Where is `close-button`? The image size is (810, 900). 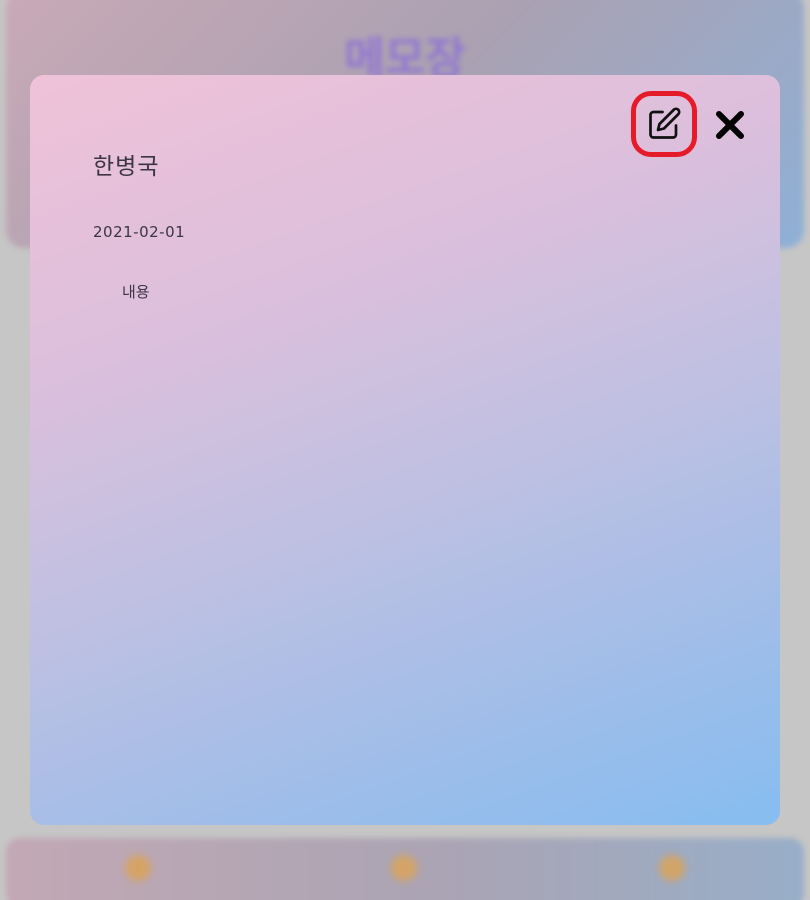
close-button is located at coordinates (730, 125).